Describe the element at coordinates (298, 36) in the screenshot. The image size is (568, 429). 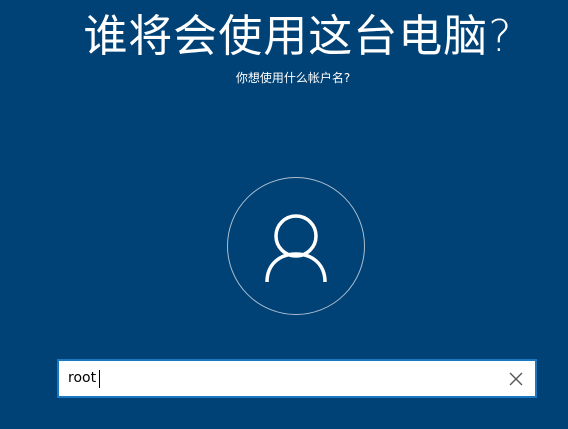
I see `page-title: 谁将会使用这台电脑?` at that location.